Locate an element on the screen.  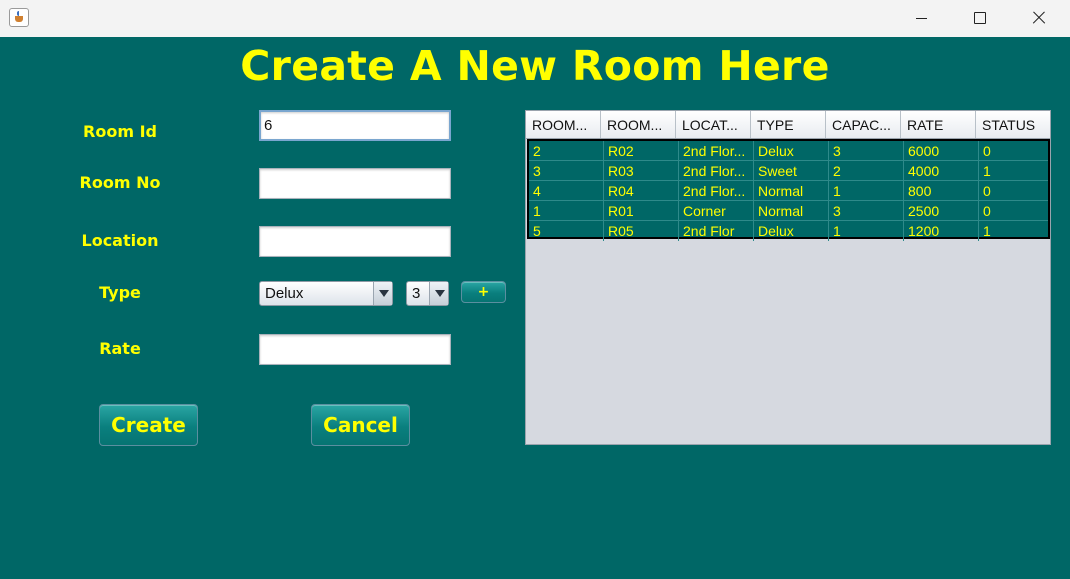
table-row: 1 R01 Corner Normal 3 2500 0 is located at coordinates (788, 211).